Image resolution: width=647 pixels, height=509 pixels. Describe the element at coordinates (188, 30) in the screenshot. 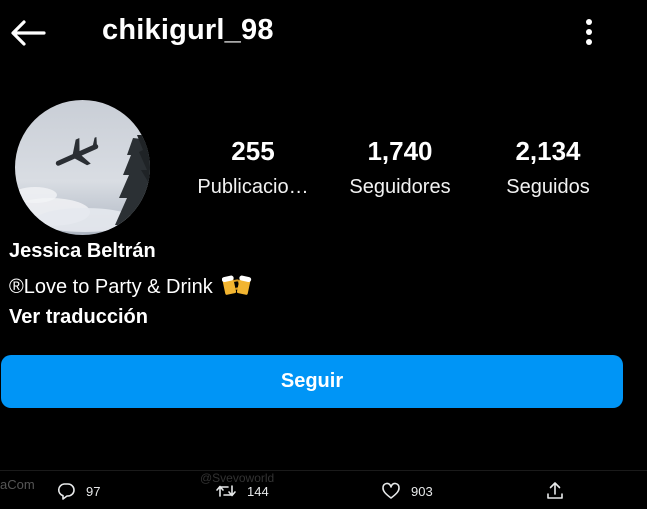

I see `profile-username: chikigurl_98` at that location.